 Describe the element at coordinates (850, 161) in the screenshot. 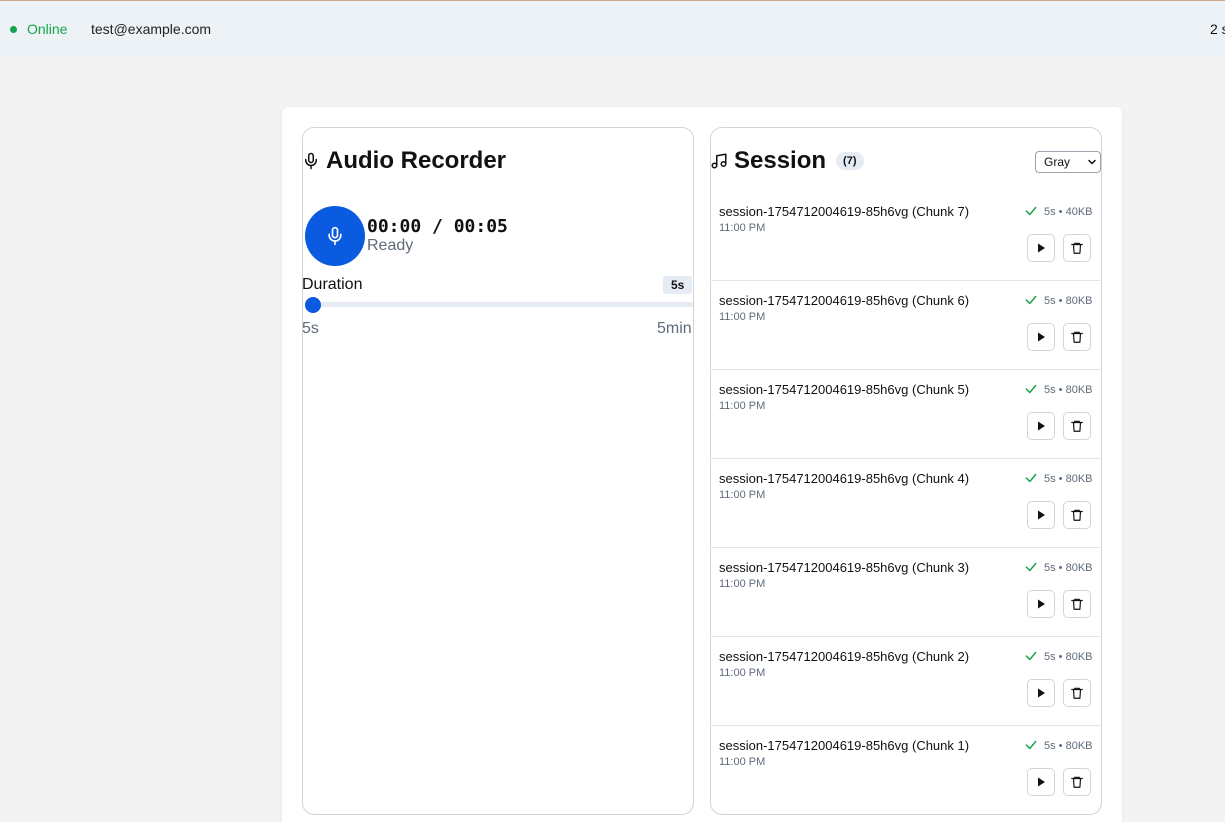

I see `session-count-badge: (7)` at that location.